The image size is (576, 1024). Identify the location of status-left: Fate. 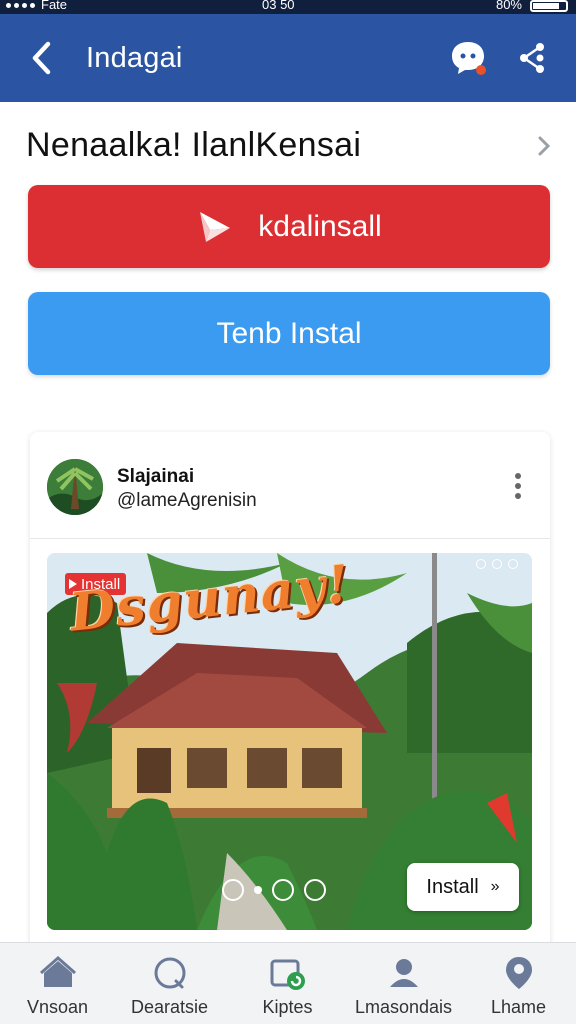
(36, 6).